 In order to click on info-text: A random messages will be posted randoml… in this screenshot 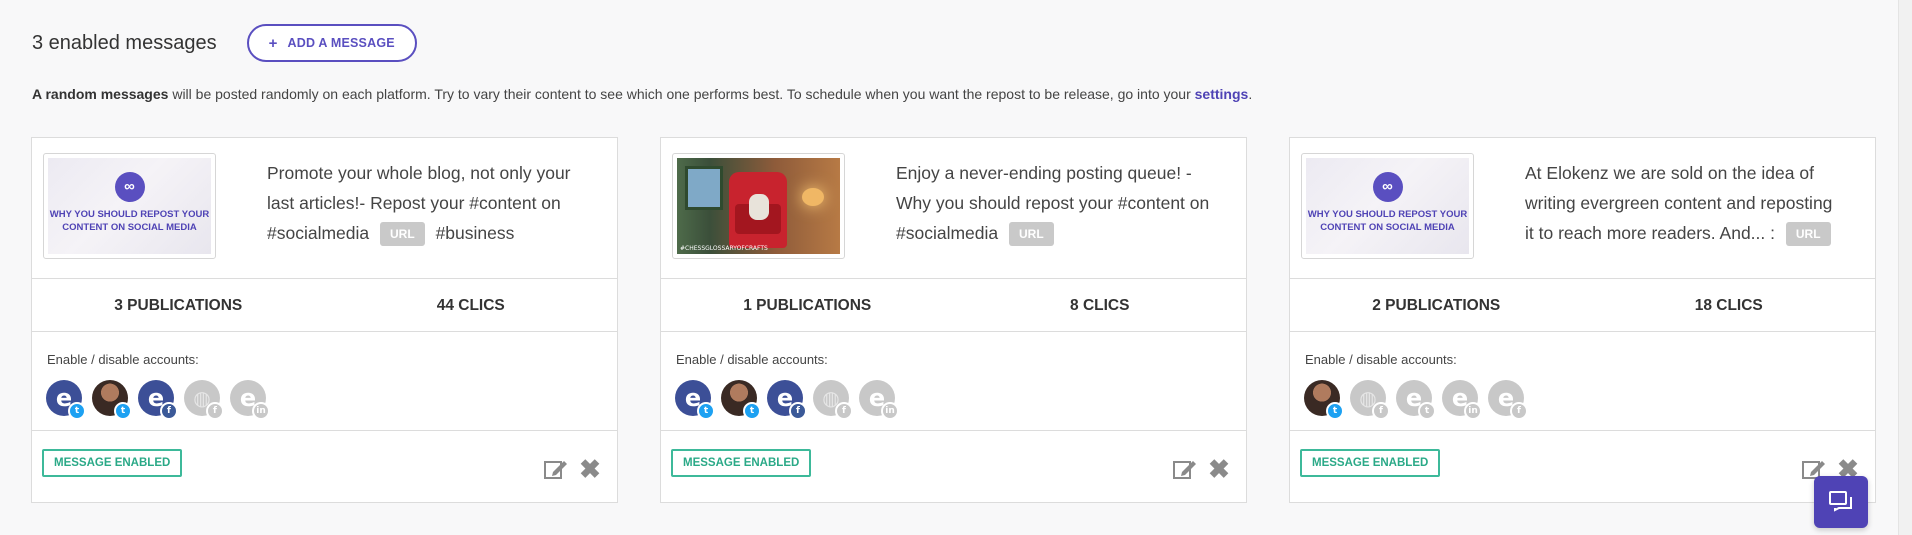, I will do `click(642, 94)`.